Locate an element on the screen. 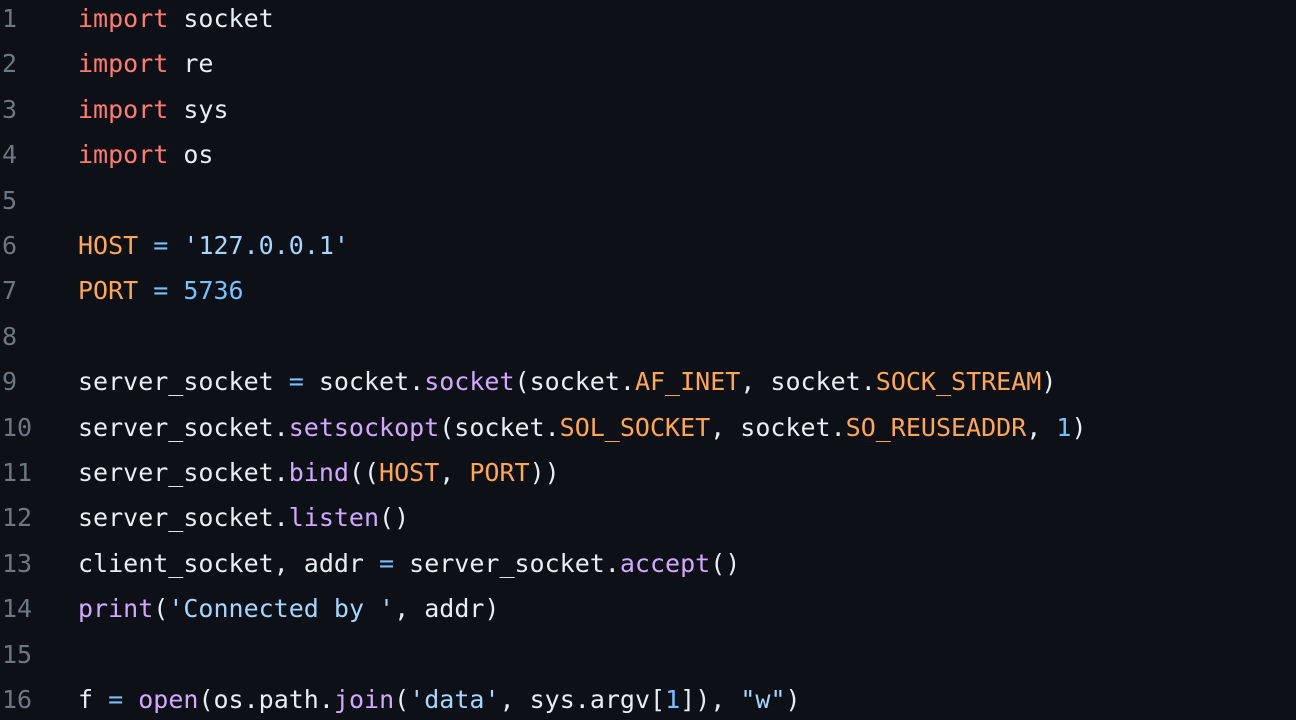 Image resolution: width=1296 pixels, height=720 pixels. code-token: re is located at coordinates (191, 64).